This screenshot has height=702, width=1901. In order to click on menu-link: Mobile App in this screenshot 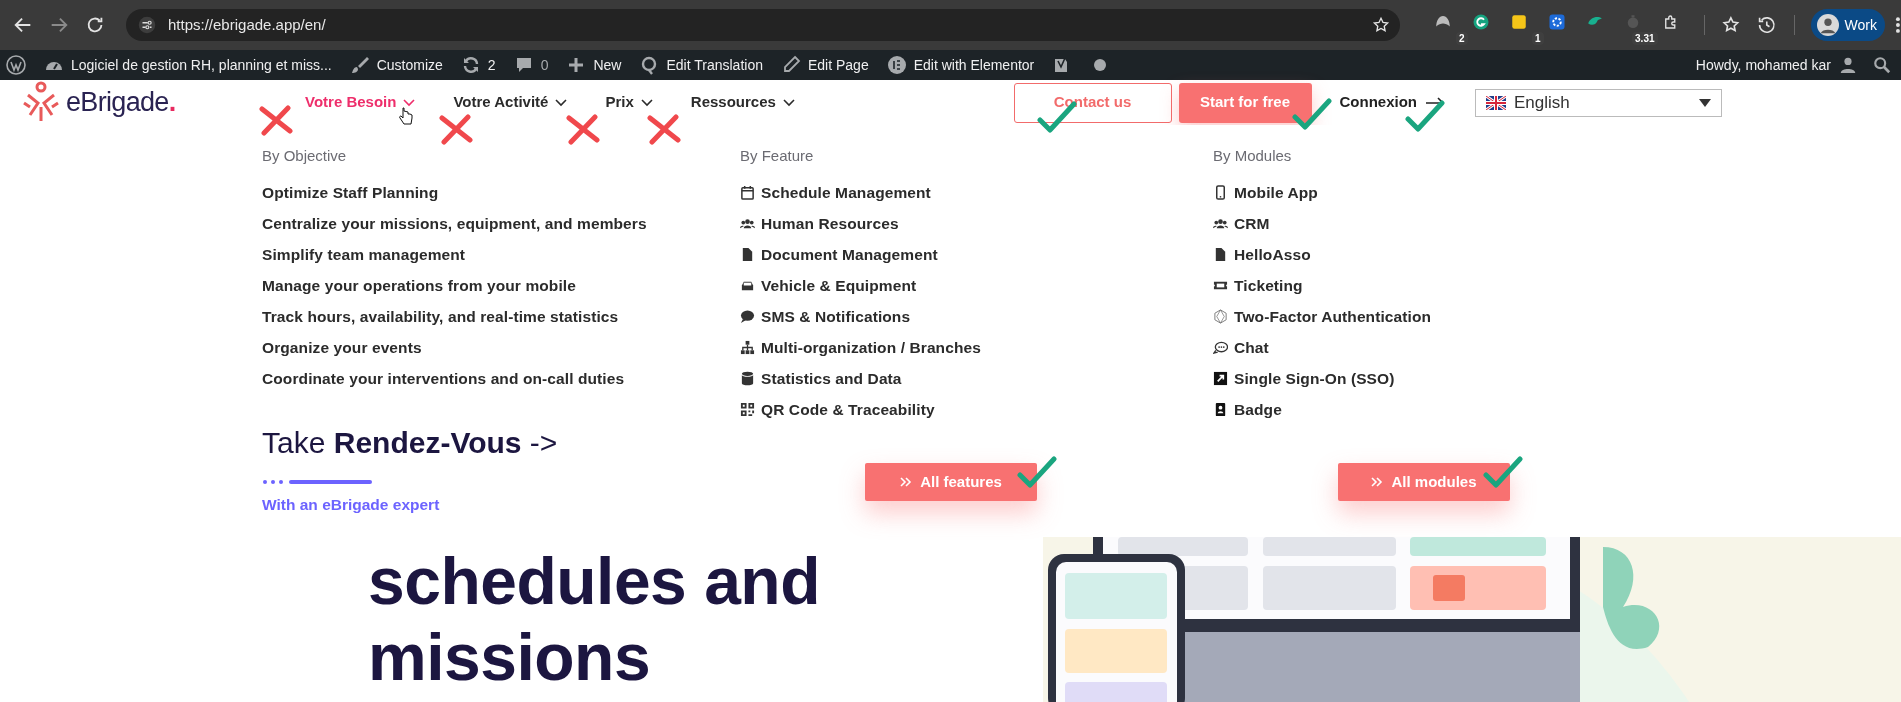, I will do `click(1557, 192)`.